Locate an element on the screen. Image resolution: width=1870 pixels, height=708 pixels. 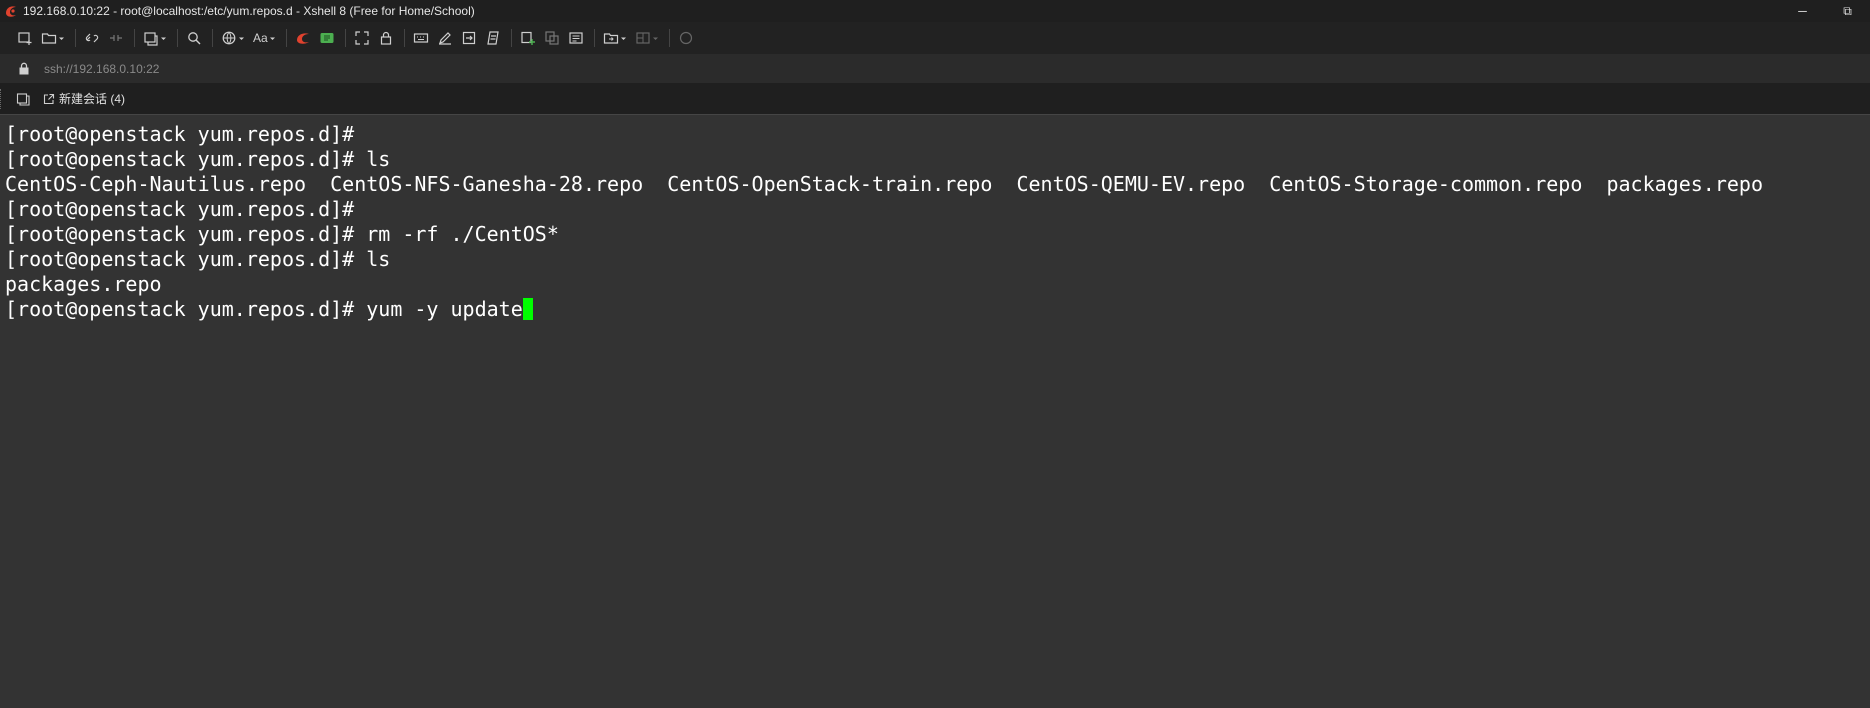
session-manager-icon is located at coordinates (23, 99).